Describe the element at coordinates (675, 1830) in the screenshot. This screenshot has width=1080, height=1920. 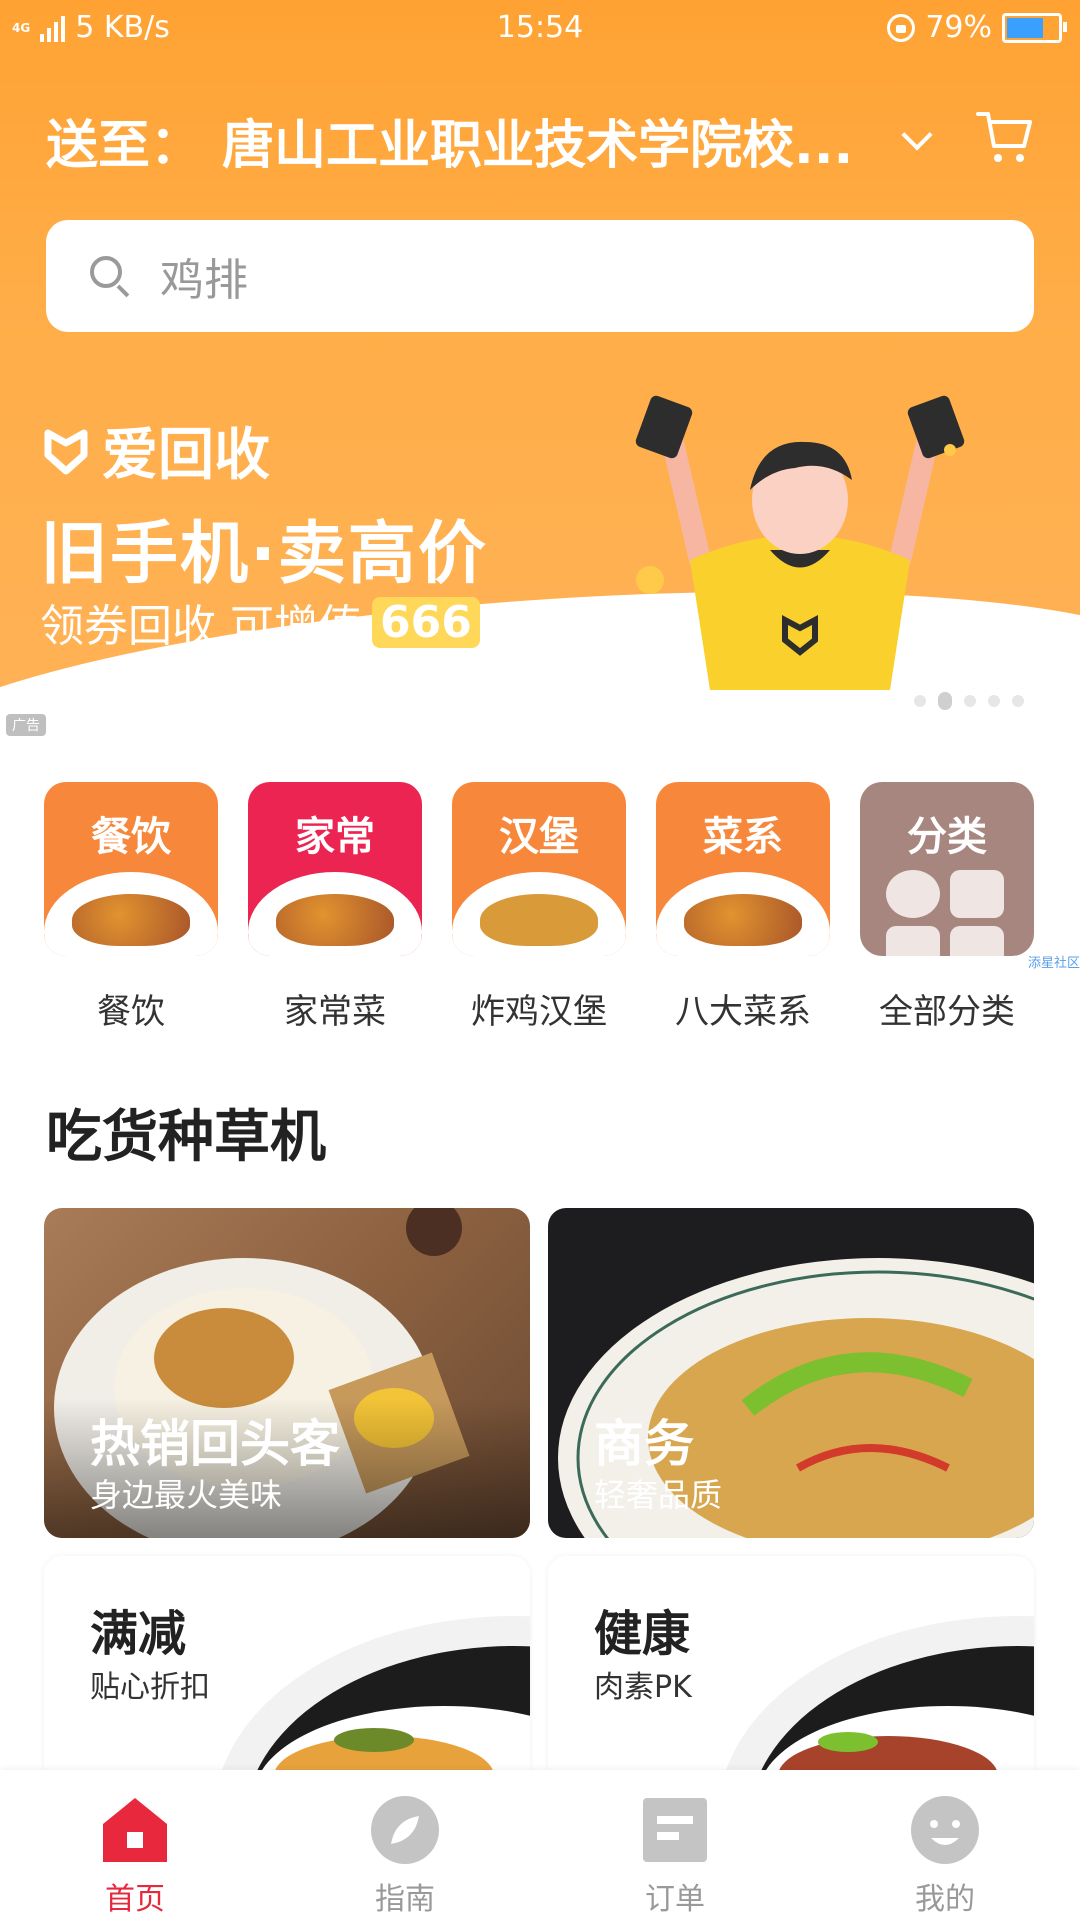
I see `order-icon` at that location.